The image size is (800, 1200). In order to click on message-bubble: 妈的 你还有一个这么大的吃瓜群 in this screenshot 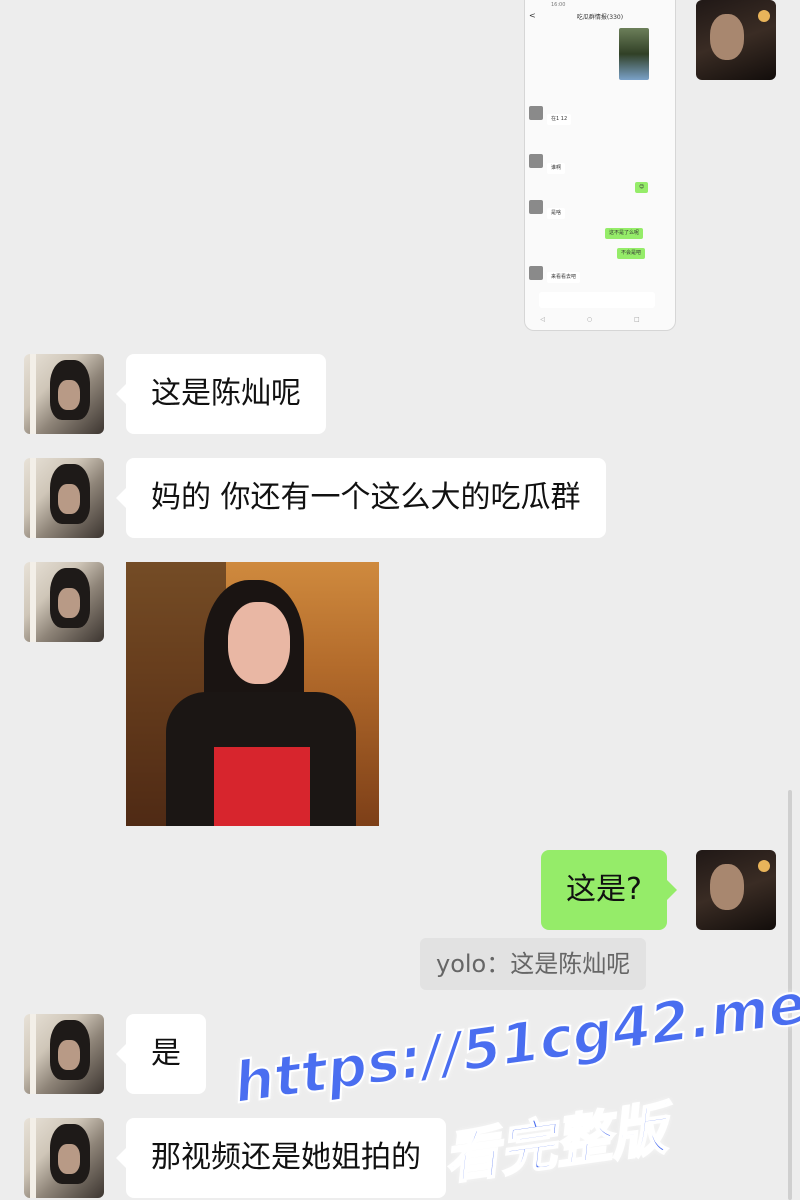, I will do `click(361, 498)`.